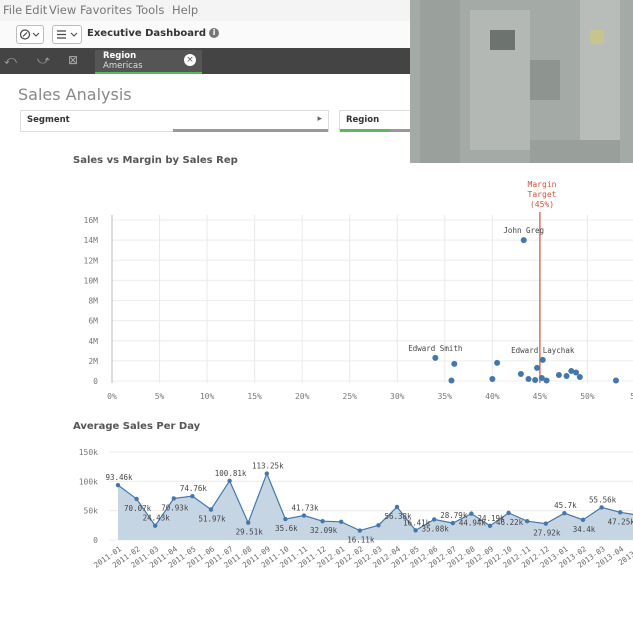 The width and height of the screenshot is (633, 623). What do you see at coordinates (175, 507) in the screenshot?
I see `area-value-label: 70.93k` at bounding box center [175, 507].